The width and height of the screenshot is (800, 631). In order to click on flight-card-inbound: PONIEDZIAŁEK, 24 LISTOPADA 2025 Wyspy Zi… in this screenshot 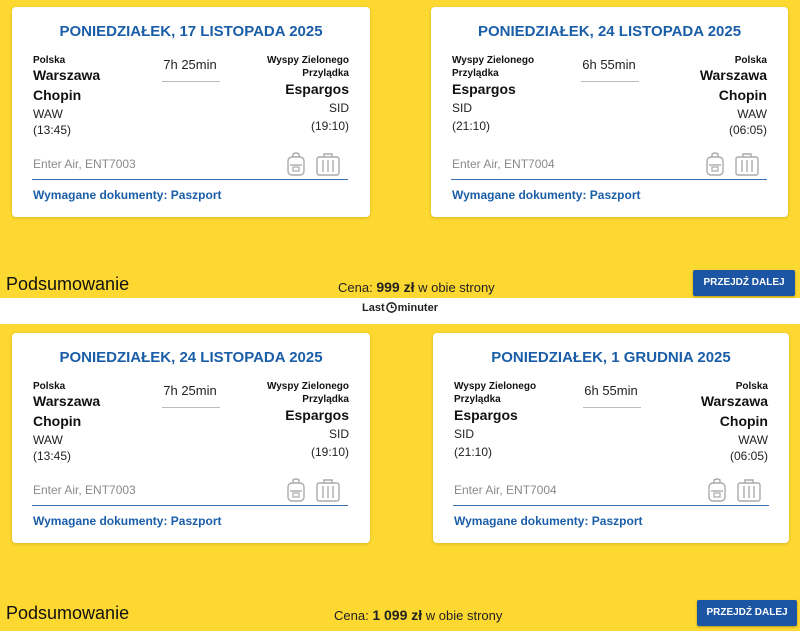, I will do `click(609, 112)`.